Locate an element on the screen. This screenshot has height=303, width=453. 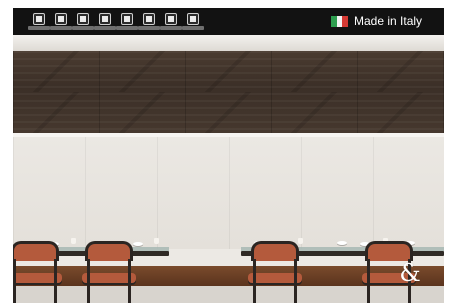
layout-icon is located at coordinates (149, 21).